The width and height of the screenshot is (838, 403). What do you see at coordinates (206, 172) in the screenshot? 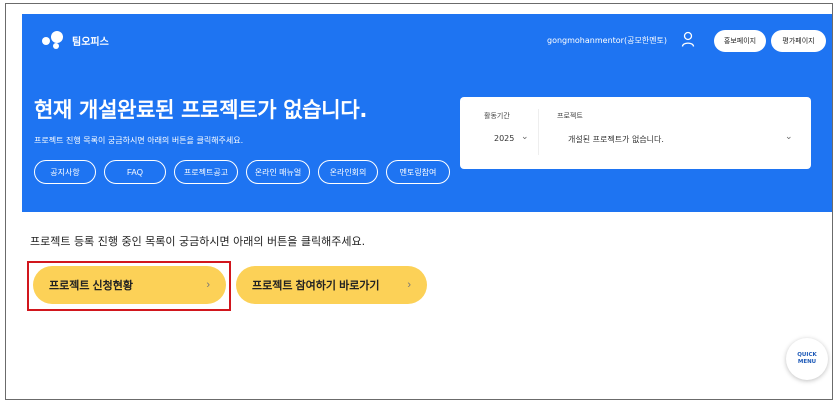
I see `project-announcement-button: 프로젝트공고` at bounding box center [206, 172].